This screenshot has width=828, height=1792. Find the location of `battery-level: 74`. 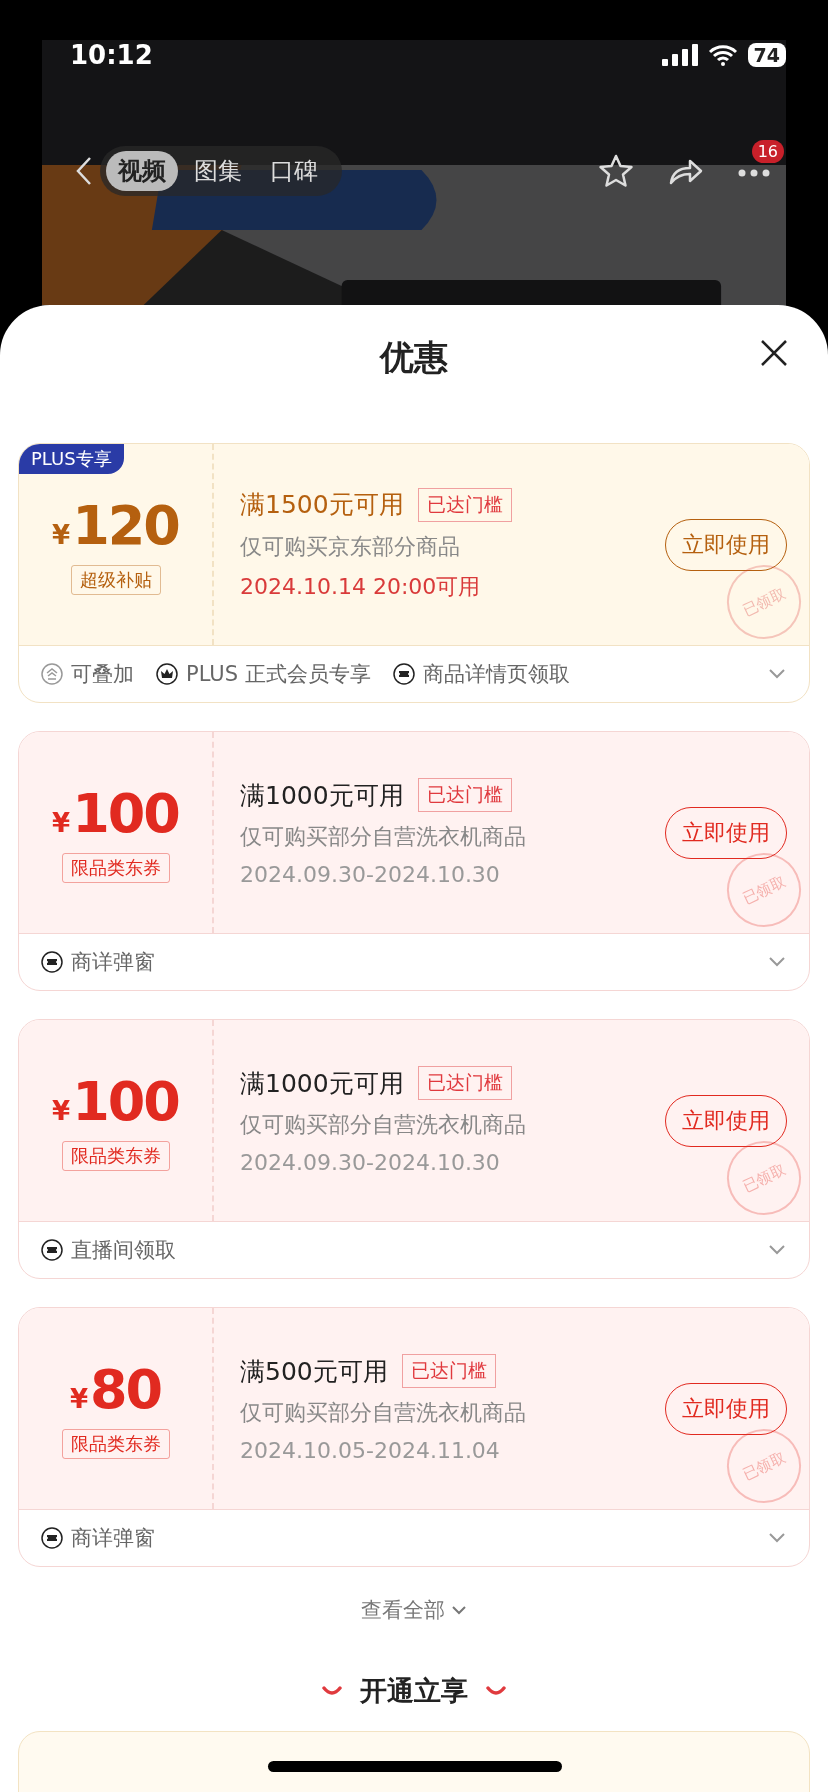

battery-level: 74 is located at coordinates (766, 55).